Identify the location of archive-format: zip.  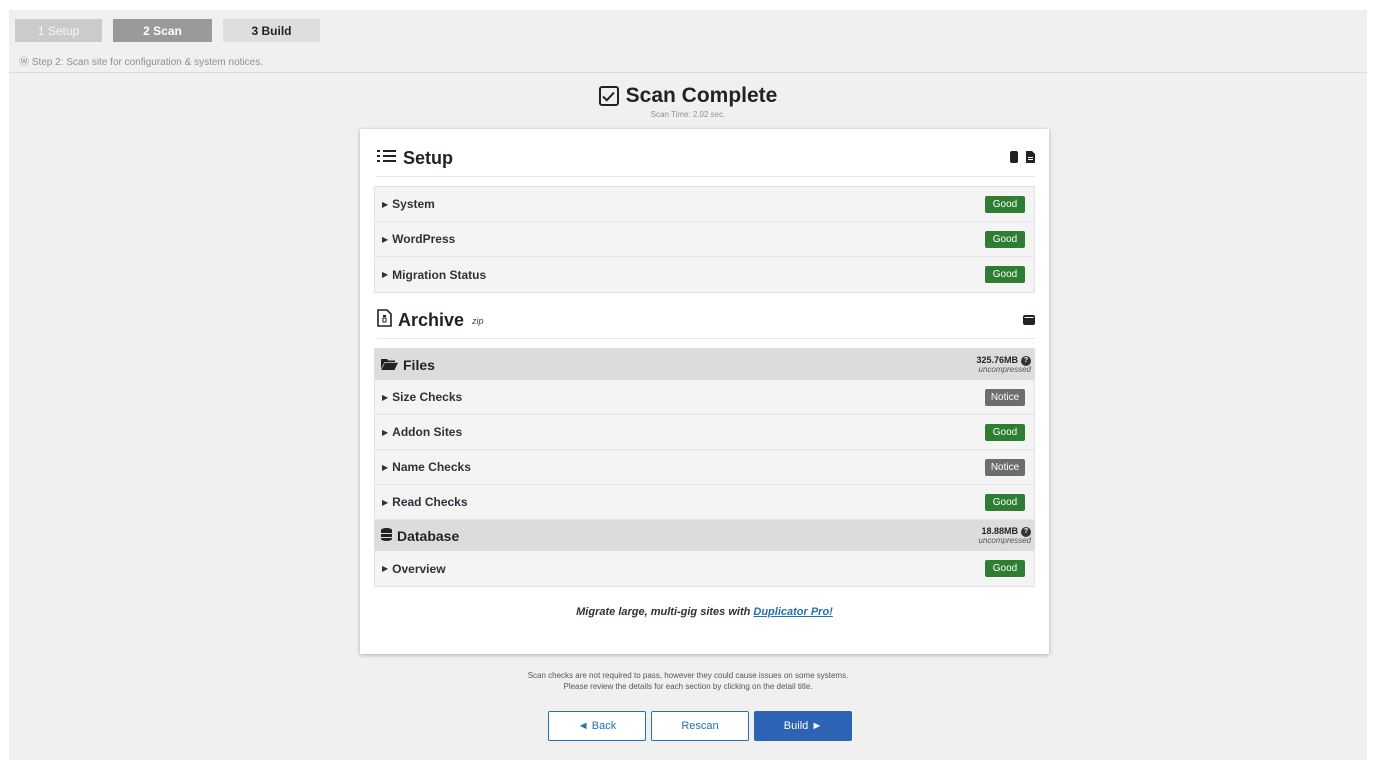
(478, 320).